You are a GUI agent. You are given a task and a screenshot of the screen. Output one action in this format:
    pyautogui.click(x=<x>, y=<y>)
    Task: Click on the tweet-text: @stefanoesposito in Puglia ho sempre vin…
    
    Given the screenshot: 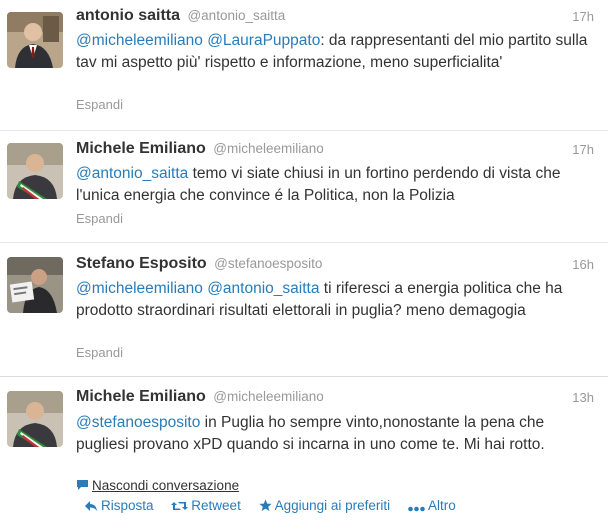 What is the action you would take?
    pyautogui.click(x=332, y=433)
    